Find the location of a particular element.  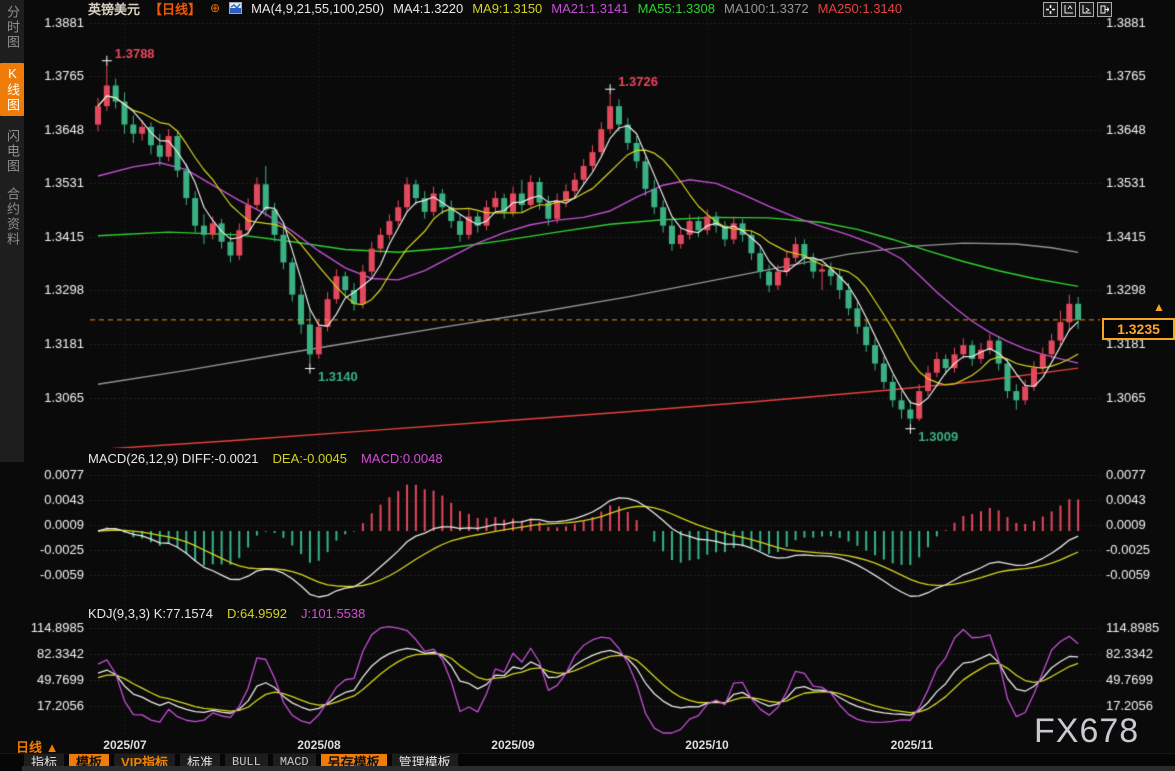

ma21-value: MA21:1.3141 is located at coordinates (590, 8).